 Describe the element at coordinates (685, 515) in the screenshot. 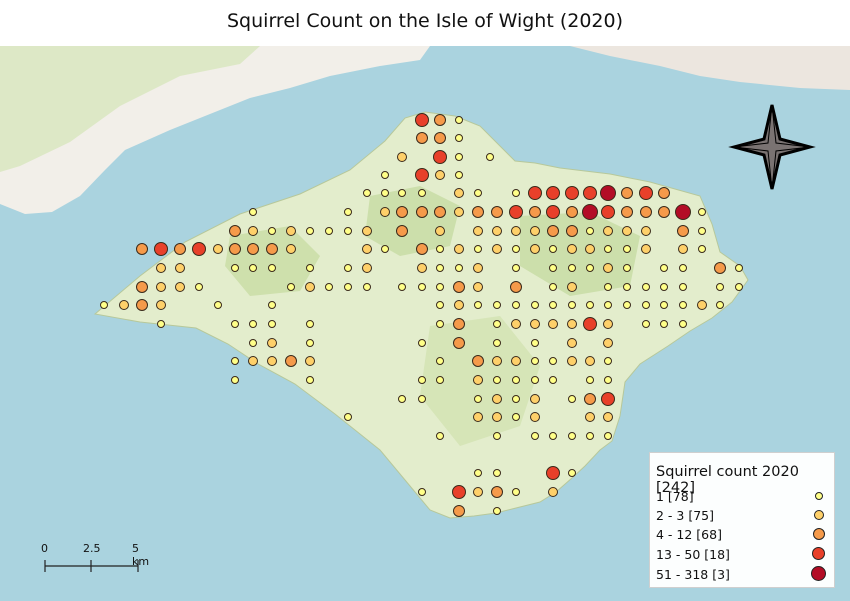

I see `legend-label: 2 - 3 [75]` at that location.